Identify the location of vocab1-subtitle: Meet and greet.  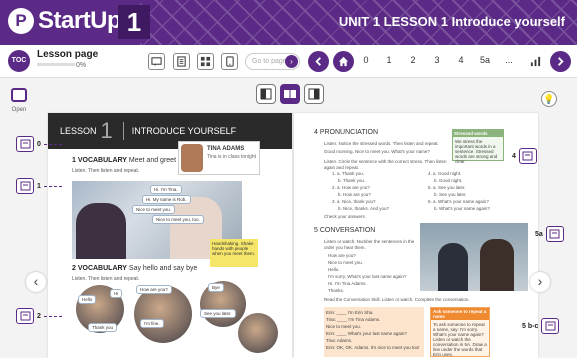
(152, 160).